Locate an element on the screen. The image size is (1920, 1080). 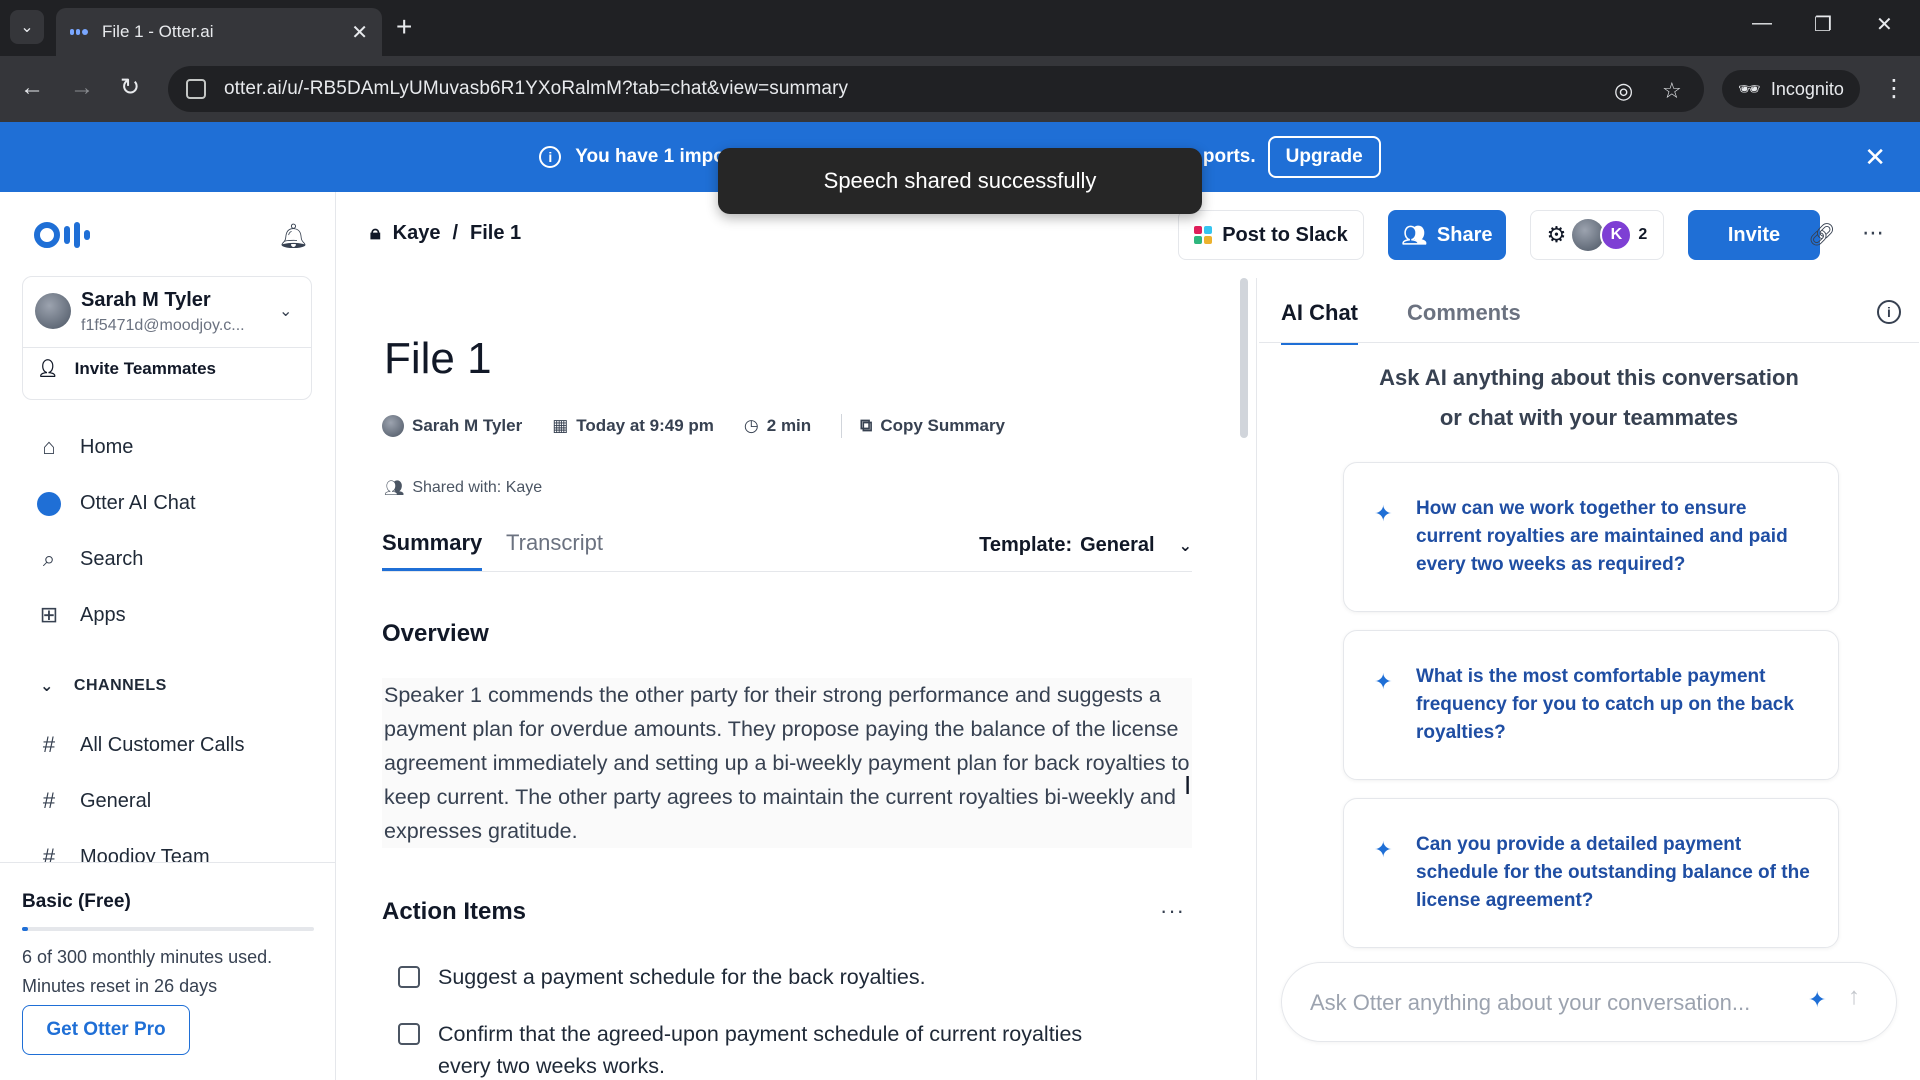
eye-off-icon: ◎ is located at coordinates (1623, 91).